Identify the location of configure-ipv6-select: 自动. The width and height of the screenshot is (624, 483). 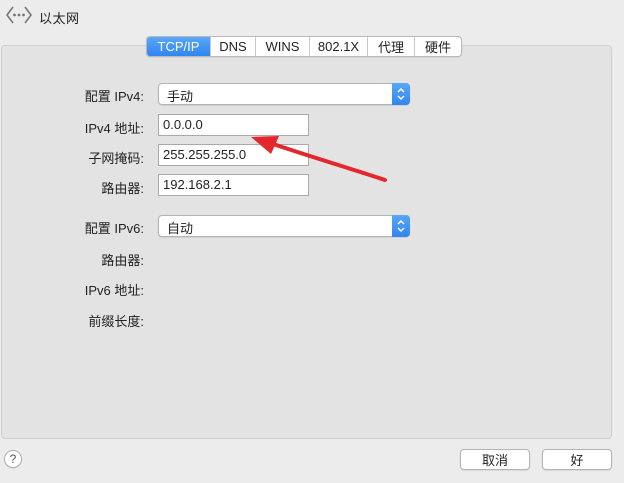
(284, 226).